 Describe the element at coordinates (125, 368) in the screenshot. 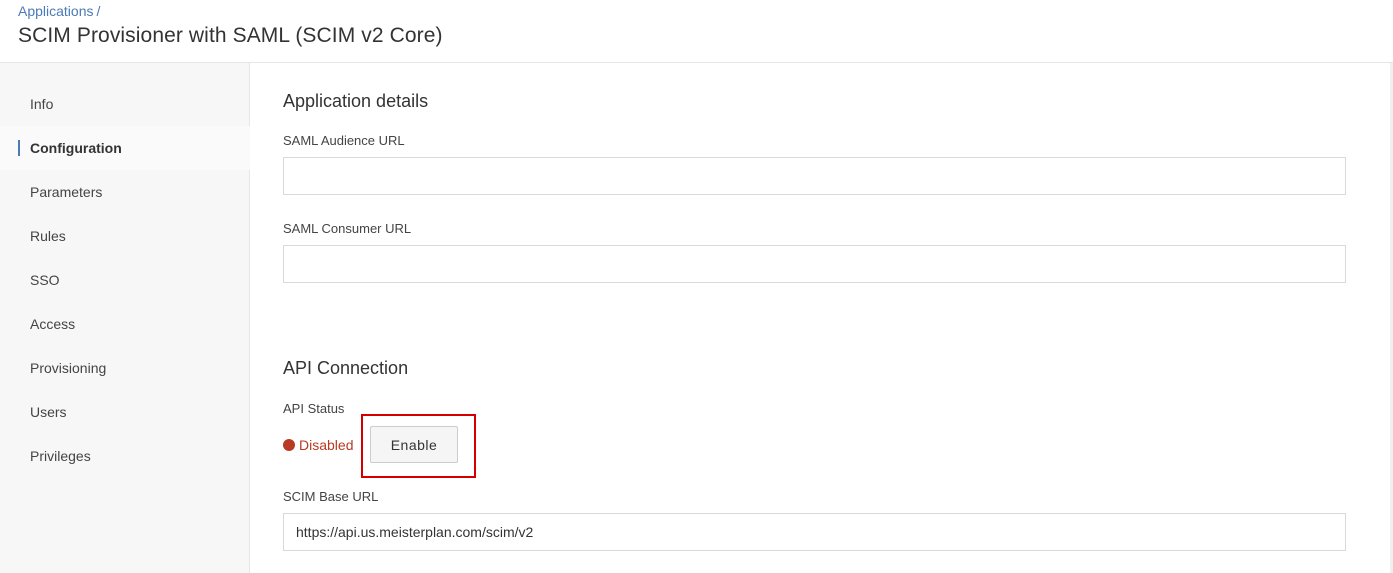

I see `sidebar-item-provisioning: Provisioning` at that location.